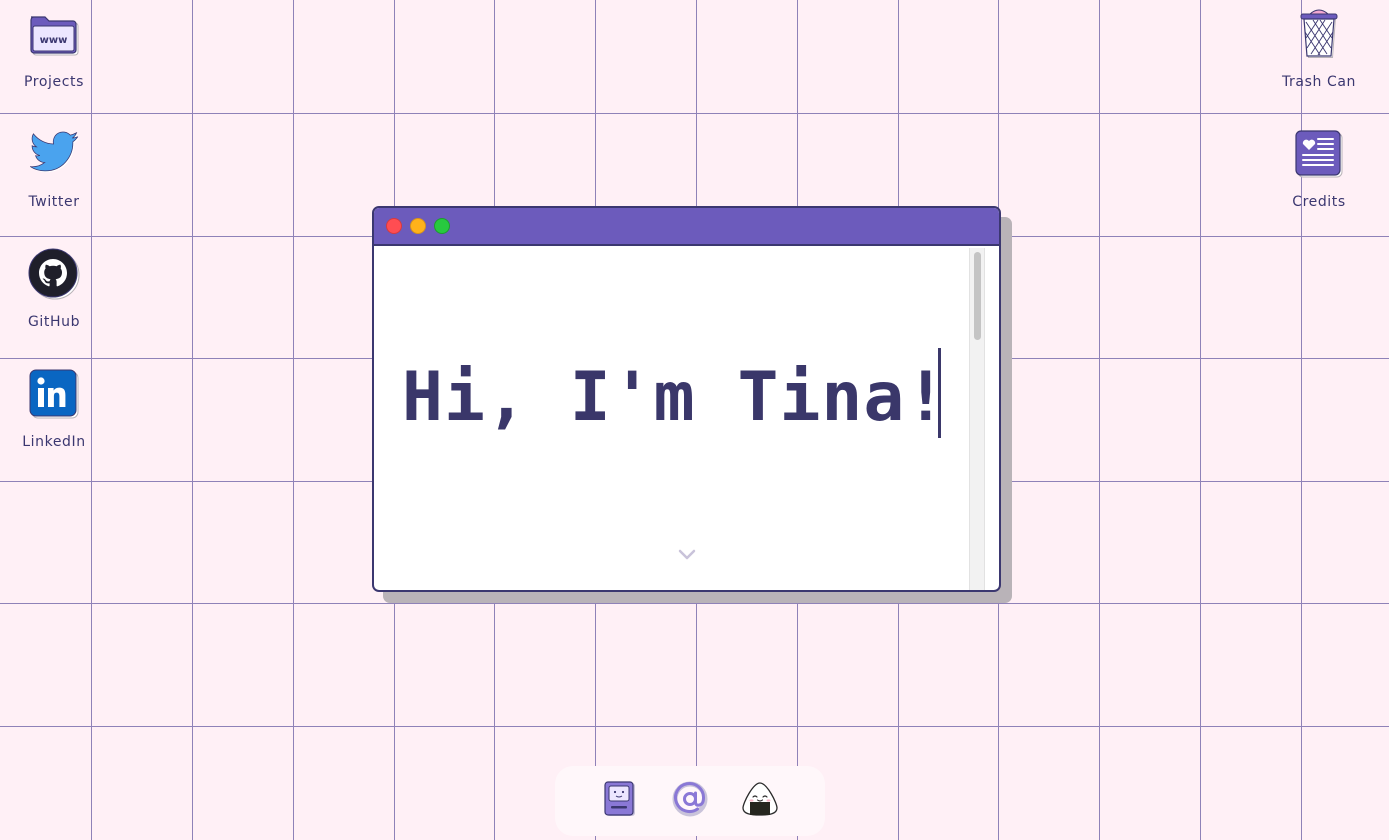  What do you see at coordinates (687, 555) in the screenshot?
I see `chevron-down-icon` at bounding box center [687, 555].